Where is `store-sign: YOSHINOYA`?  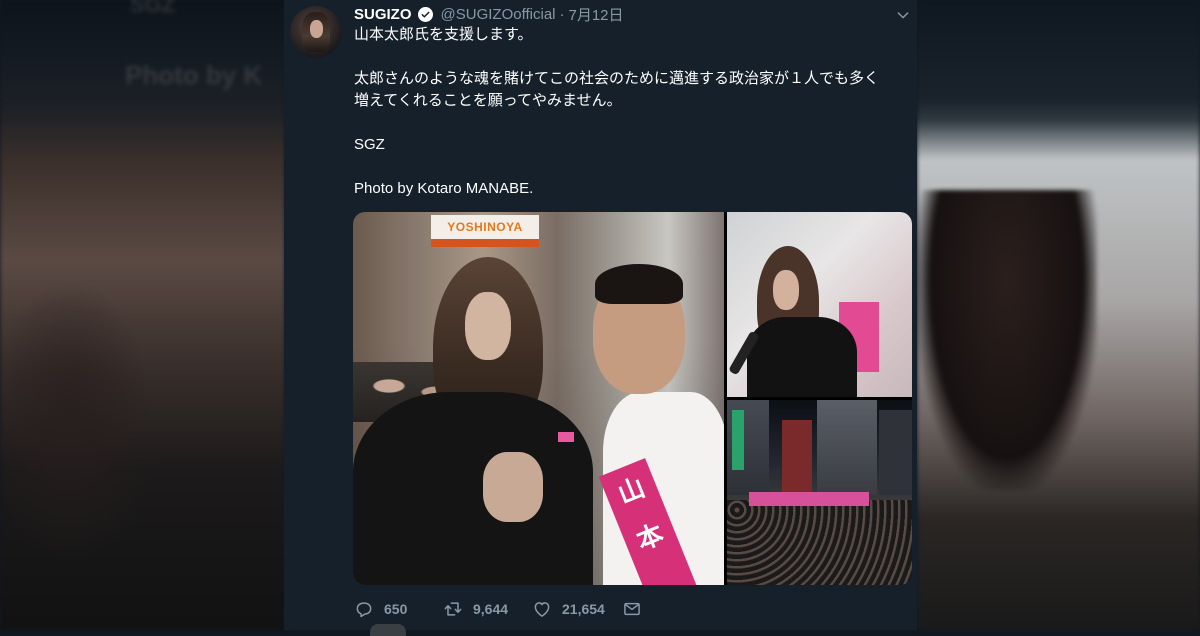 store-sign: YOSHINOYA is located at coordinates (485, 227).